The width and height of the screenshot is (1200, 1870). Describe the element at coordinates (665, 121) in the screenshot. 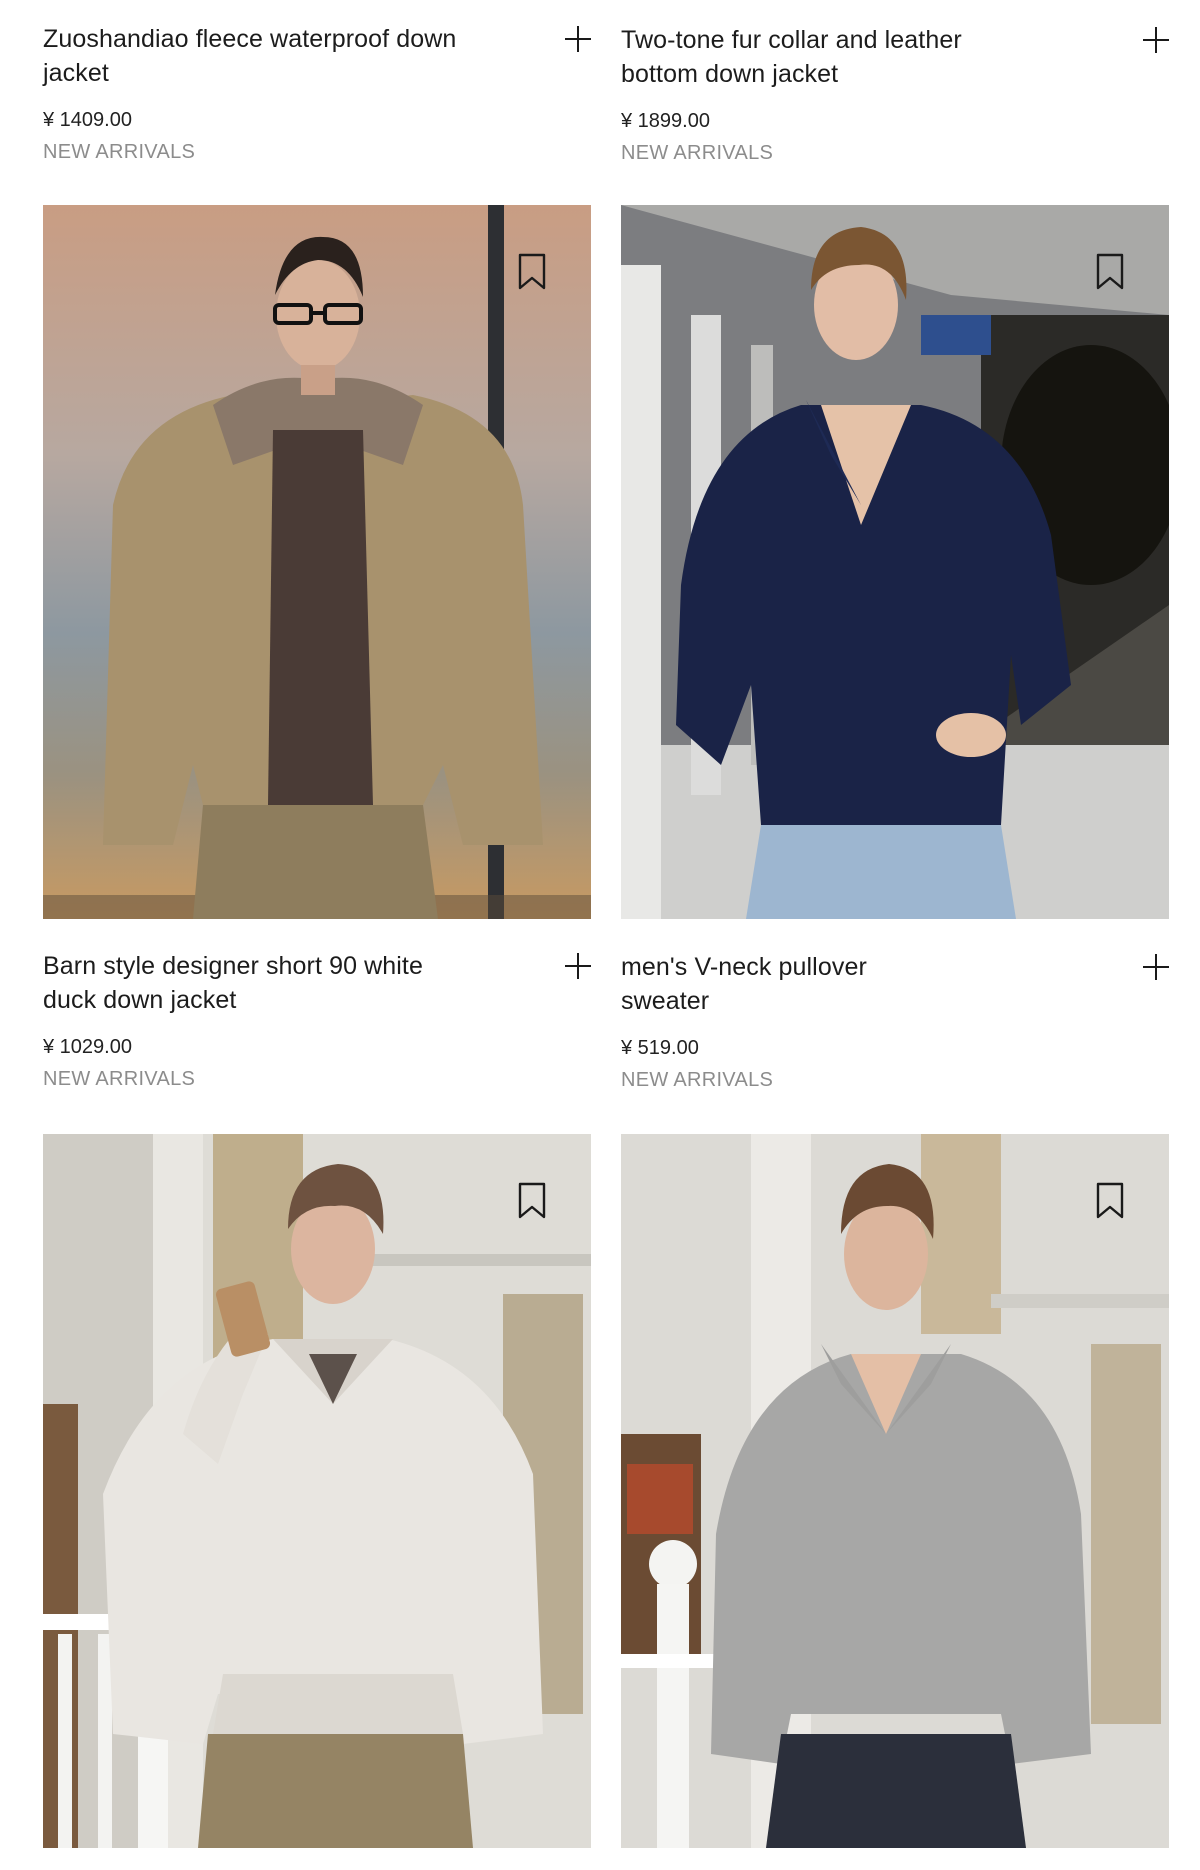

I see `product-price: ¥ 1899.00` at that location.